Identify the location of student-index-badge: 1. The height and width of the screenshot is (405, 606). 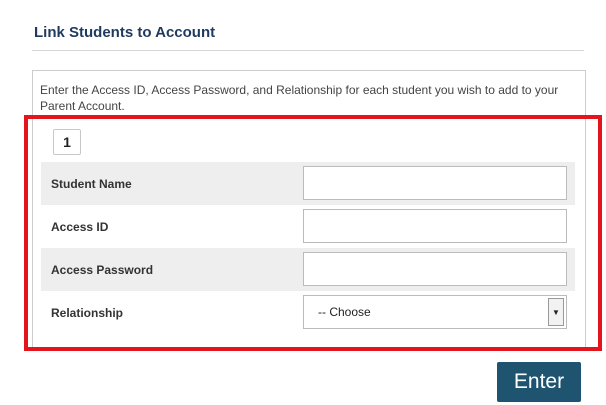
(67, 142).